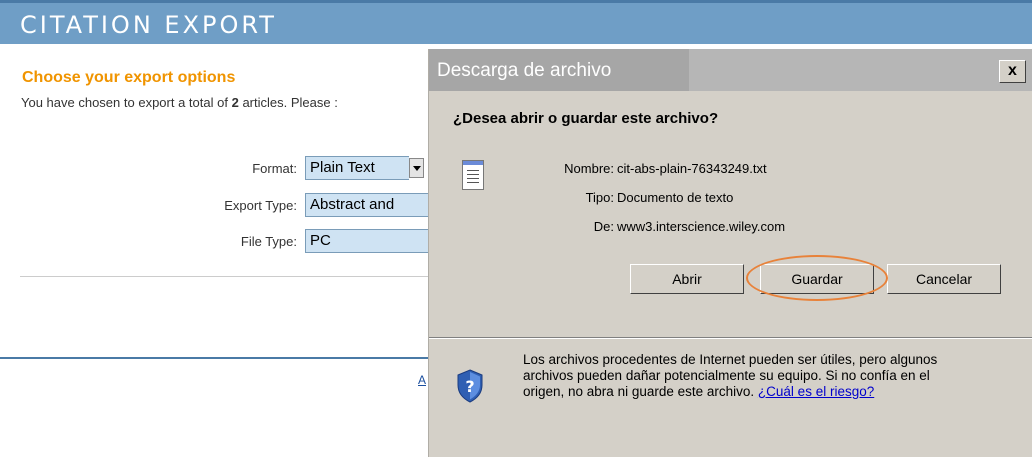 This screenshot has height=457, width=1032. I want to click on partial-link: A, so click(422, 380).